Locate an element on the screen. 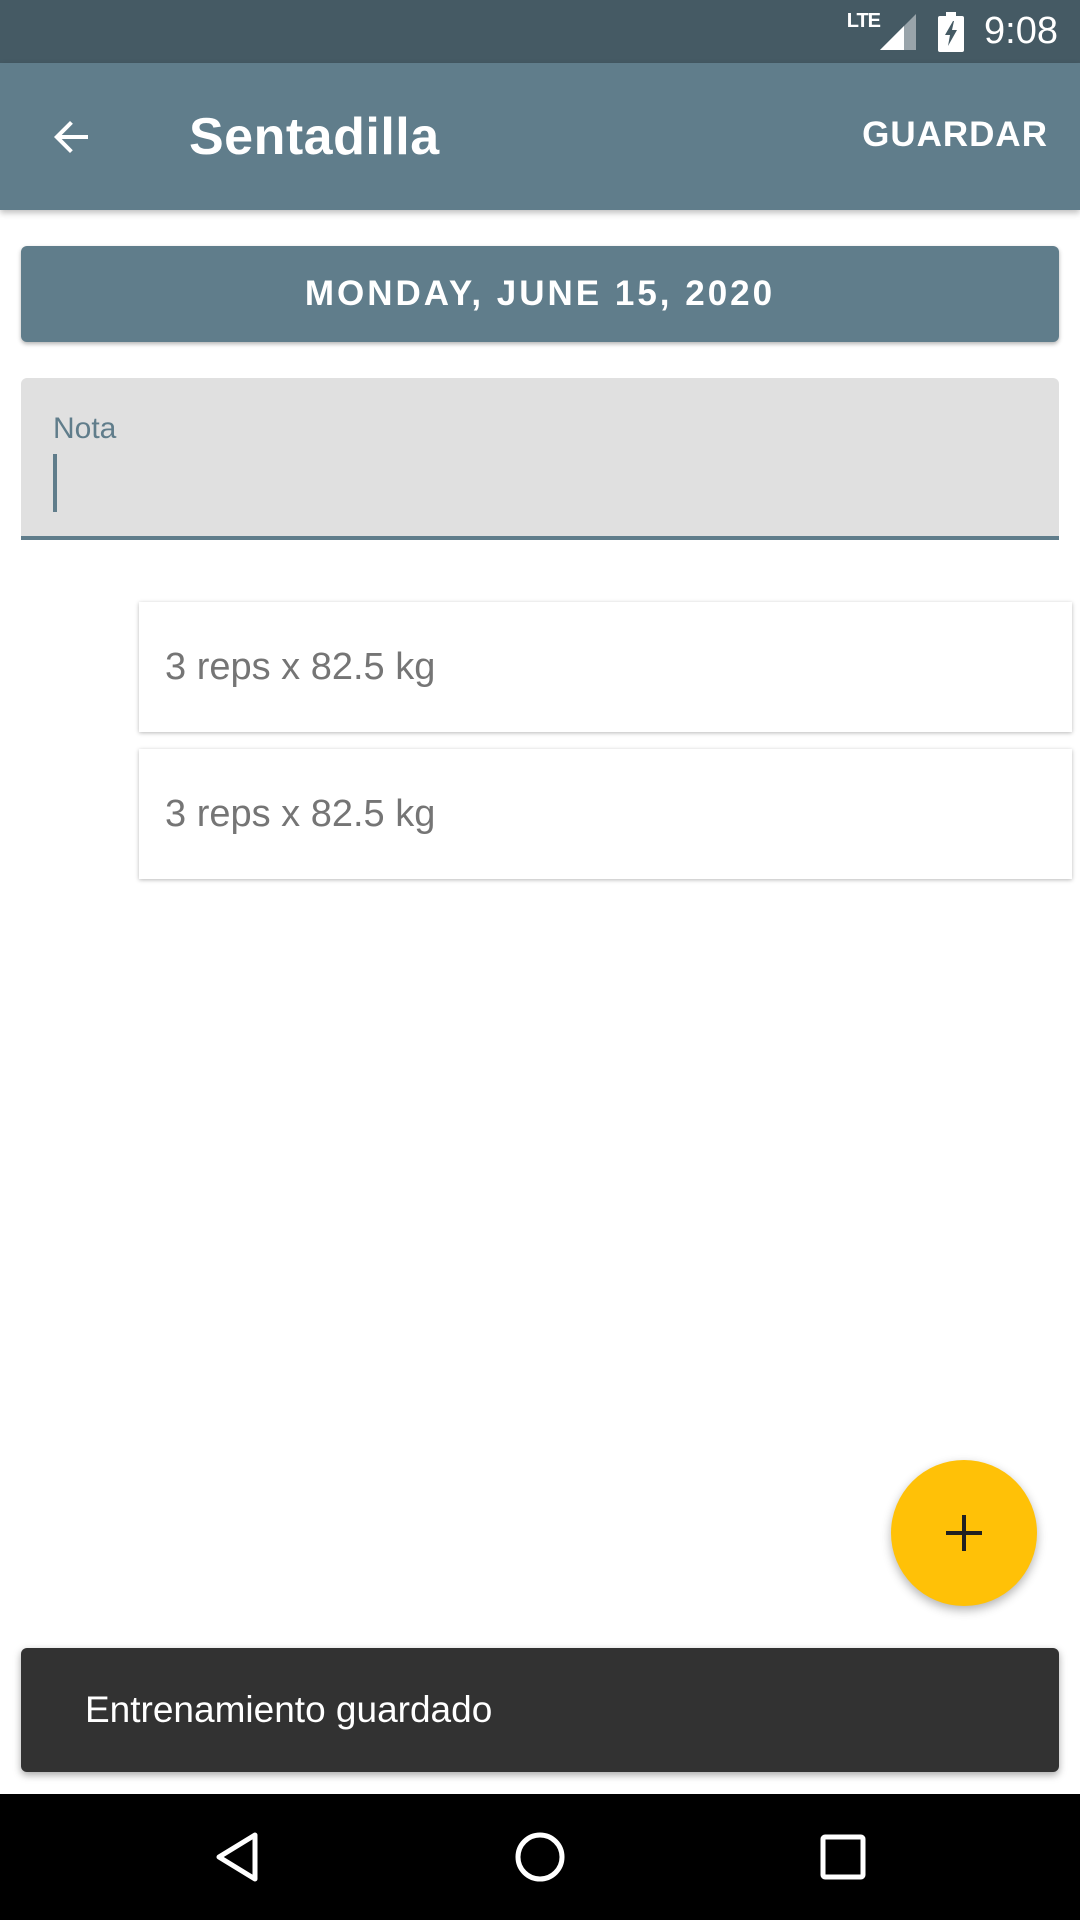 The height and width of the screenshot is (1920, 1080). triangle-back-icon is located at coordinates (237, 1857).